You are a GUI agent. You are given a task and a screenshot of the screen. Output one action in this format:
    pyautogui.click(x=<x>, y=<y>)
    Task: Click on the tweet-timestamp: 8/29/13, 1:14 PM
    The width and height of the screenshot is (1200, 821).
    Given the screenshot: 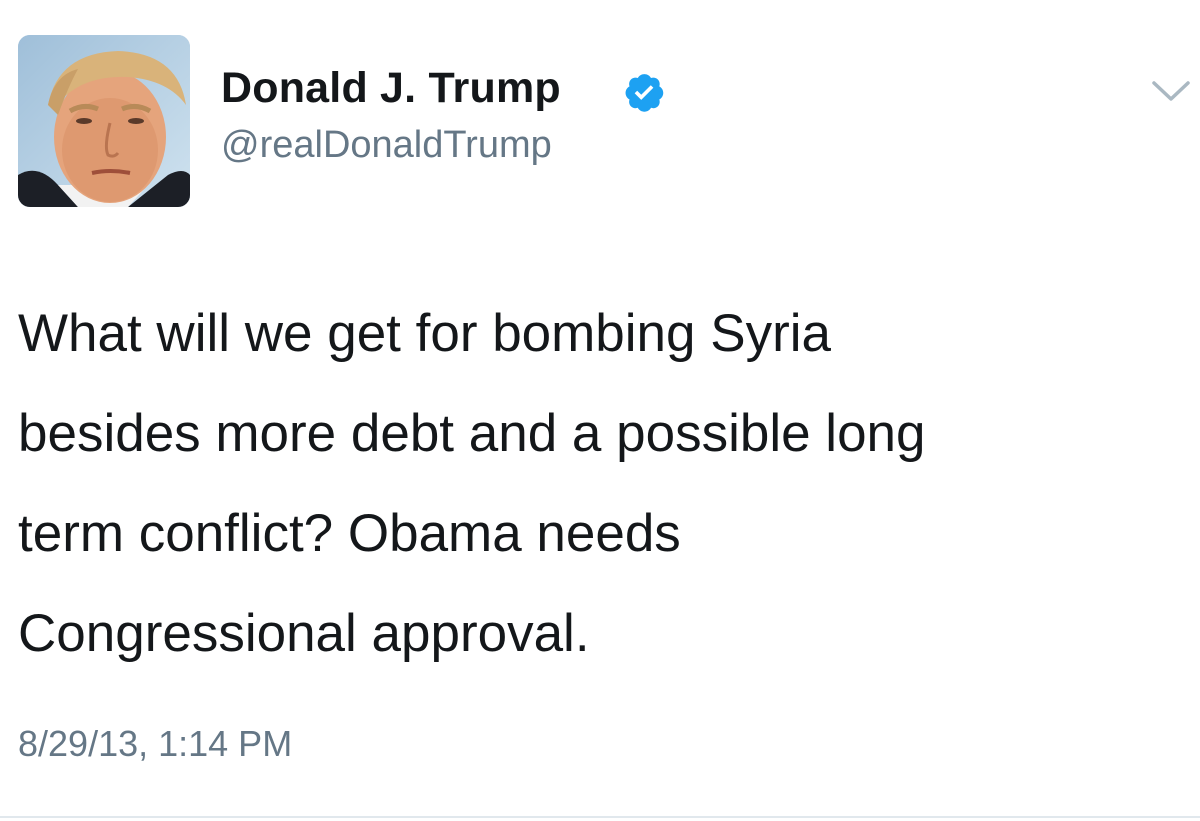 What is the action you would take?
    pyautogui.click(x=155, y=744)
    